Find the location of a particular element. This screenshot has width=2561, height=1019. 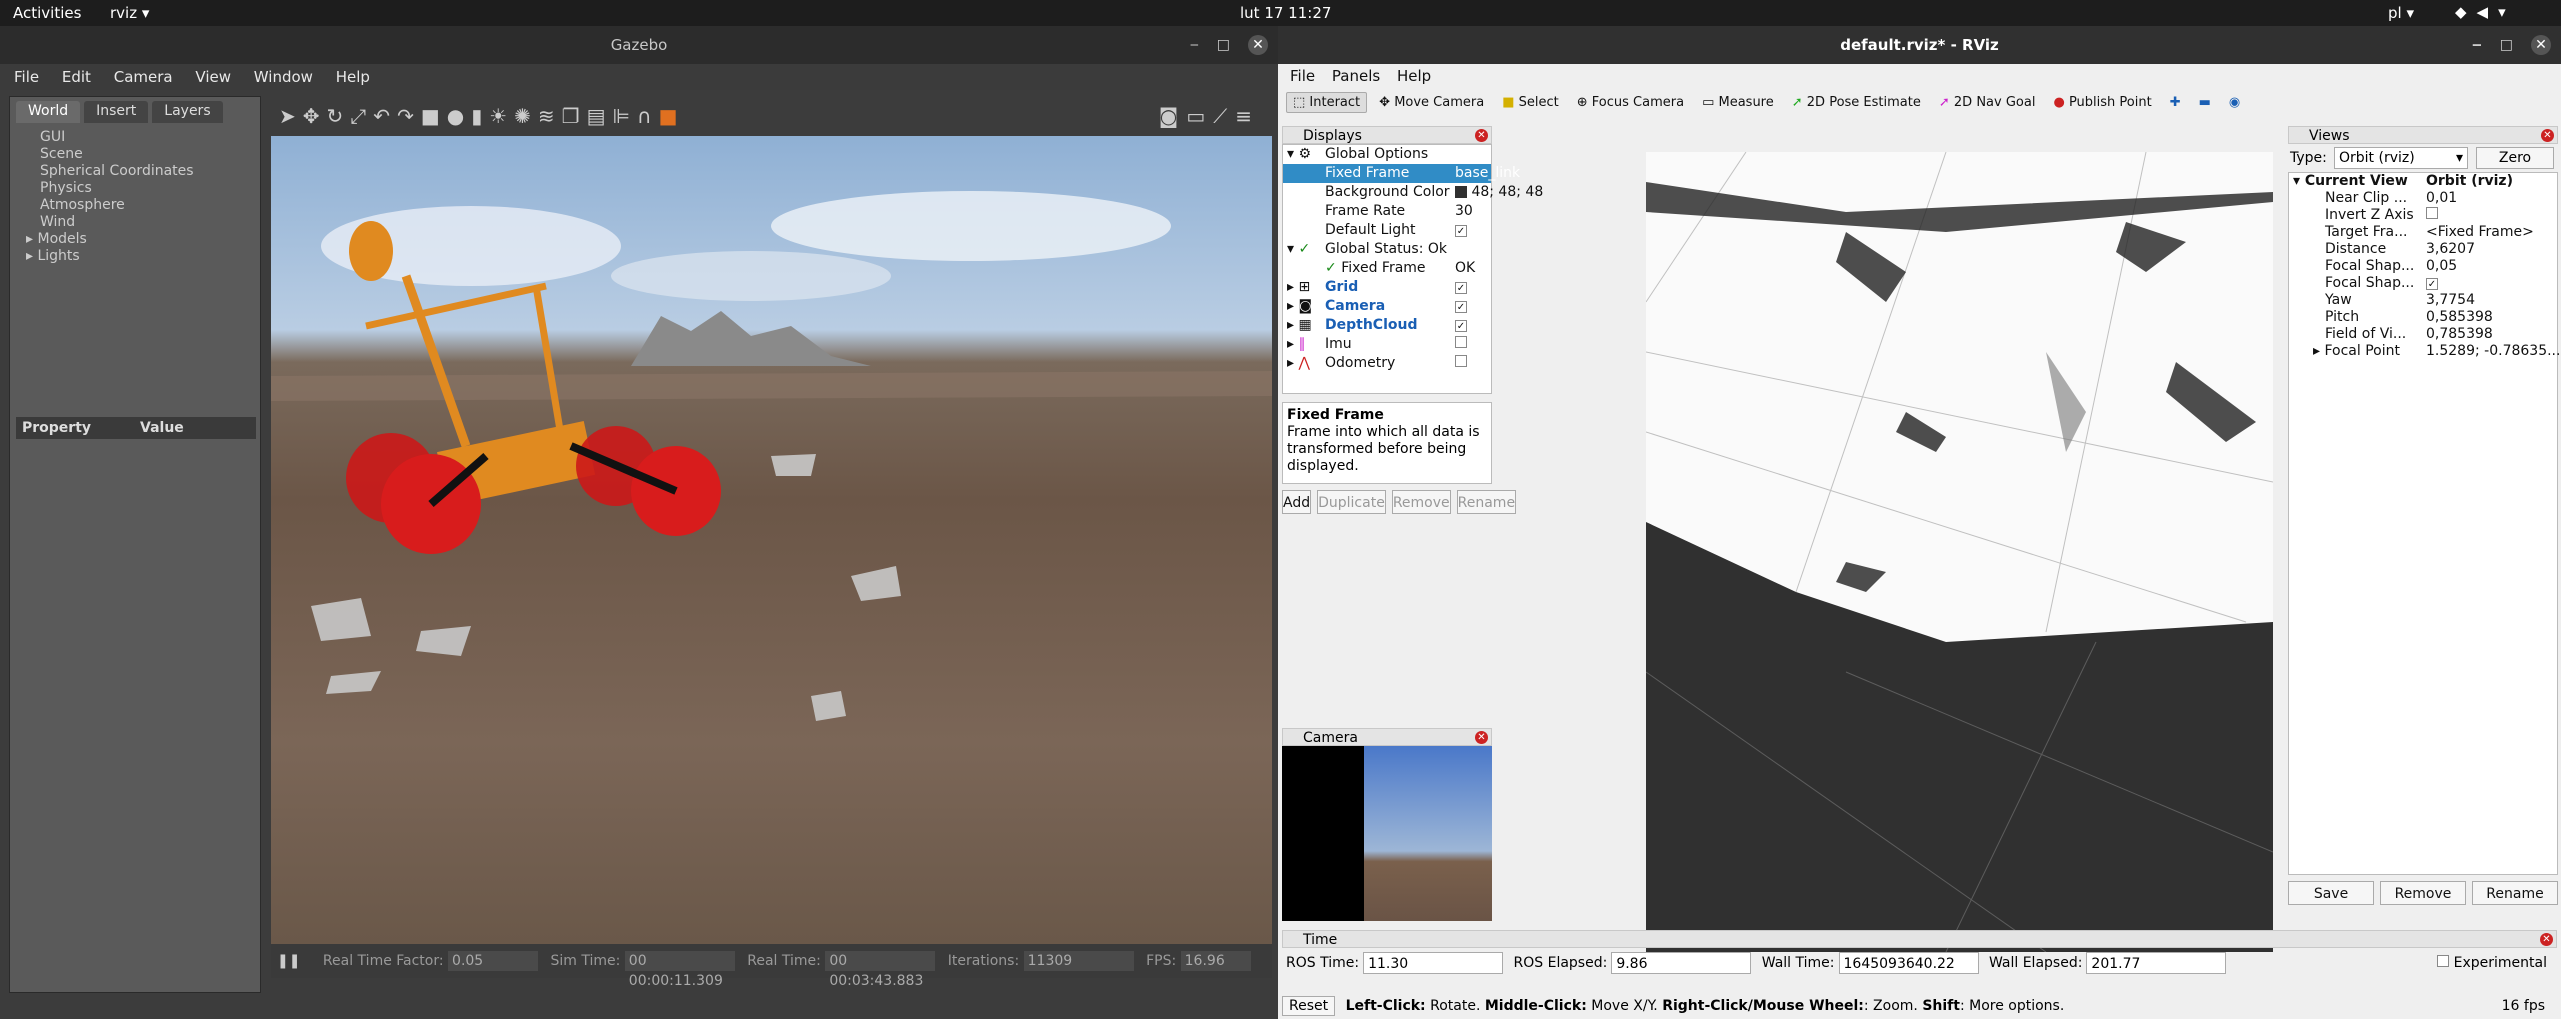

tree-item-atmosphere: Atmosphere is located at coordinates (150, 205).